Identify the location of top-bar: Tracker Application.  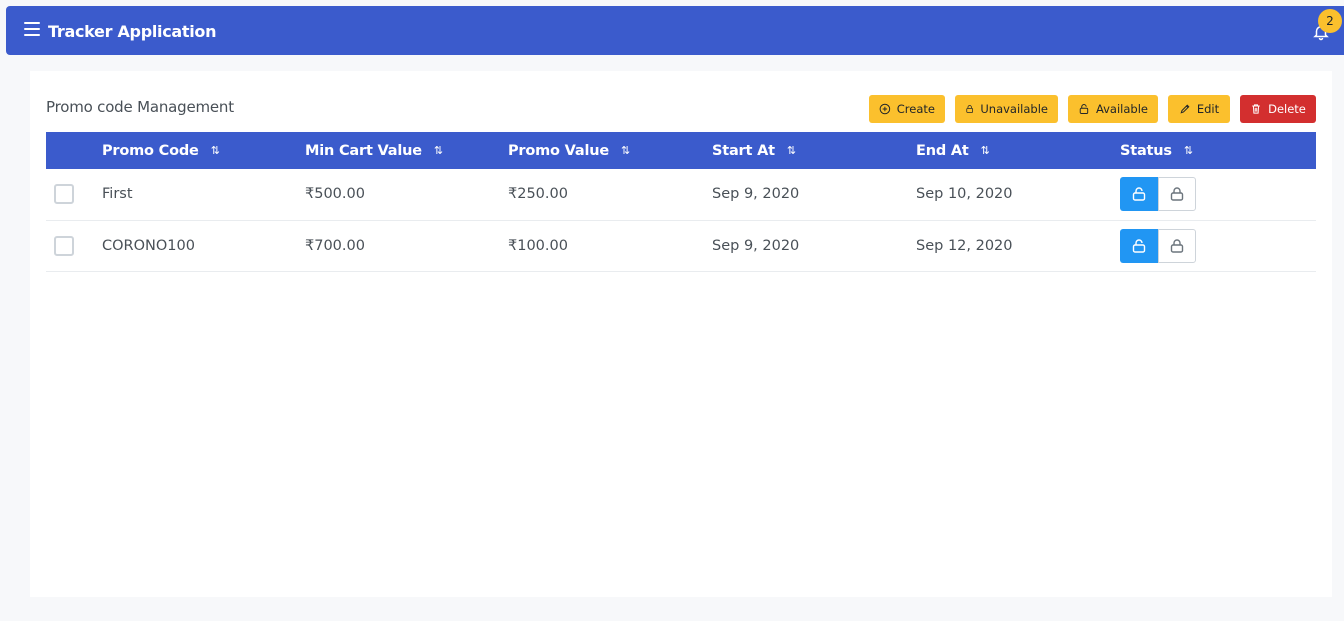
(675, 30).